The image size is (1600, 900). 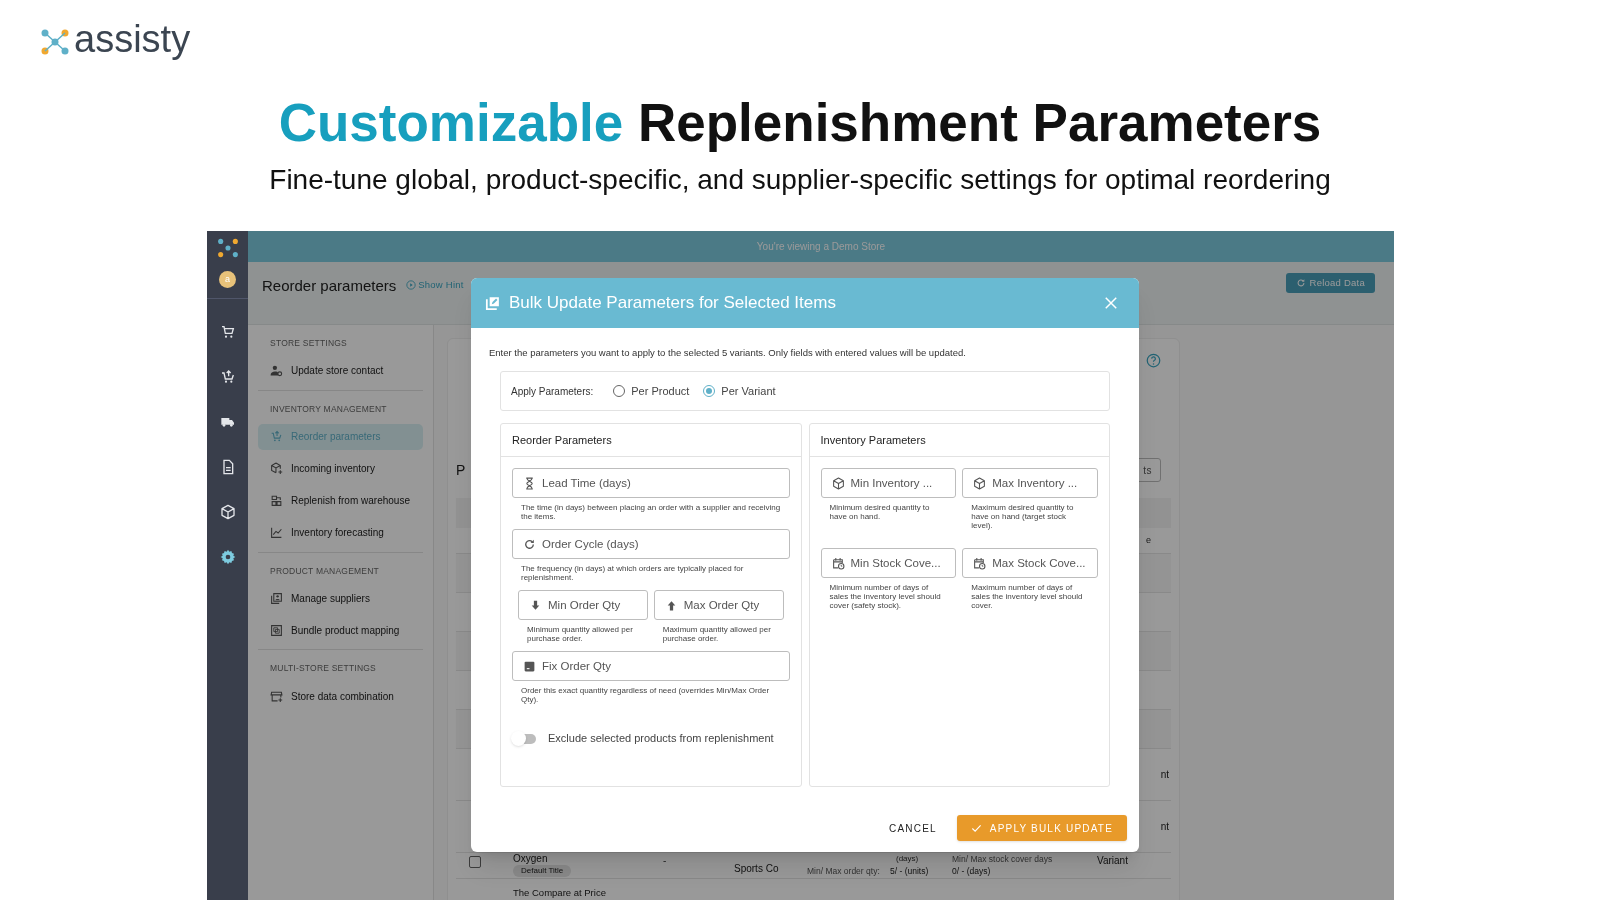 I want to click on field-help-text: Maximum quantity allowed per purchase order., so click(x=716, y=634).